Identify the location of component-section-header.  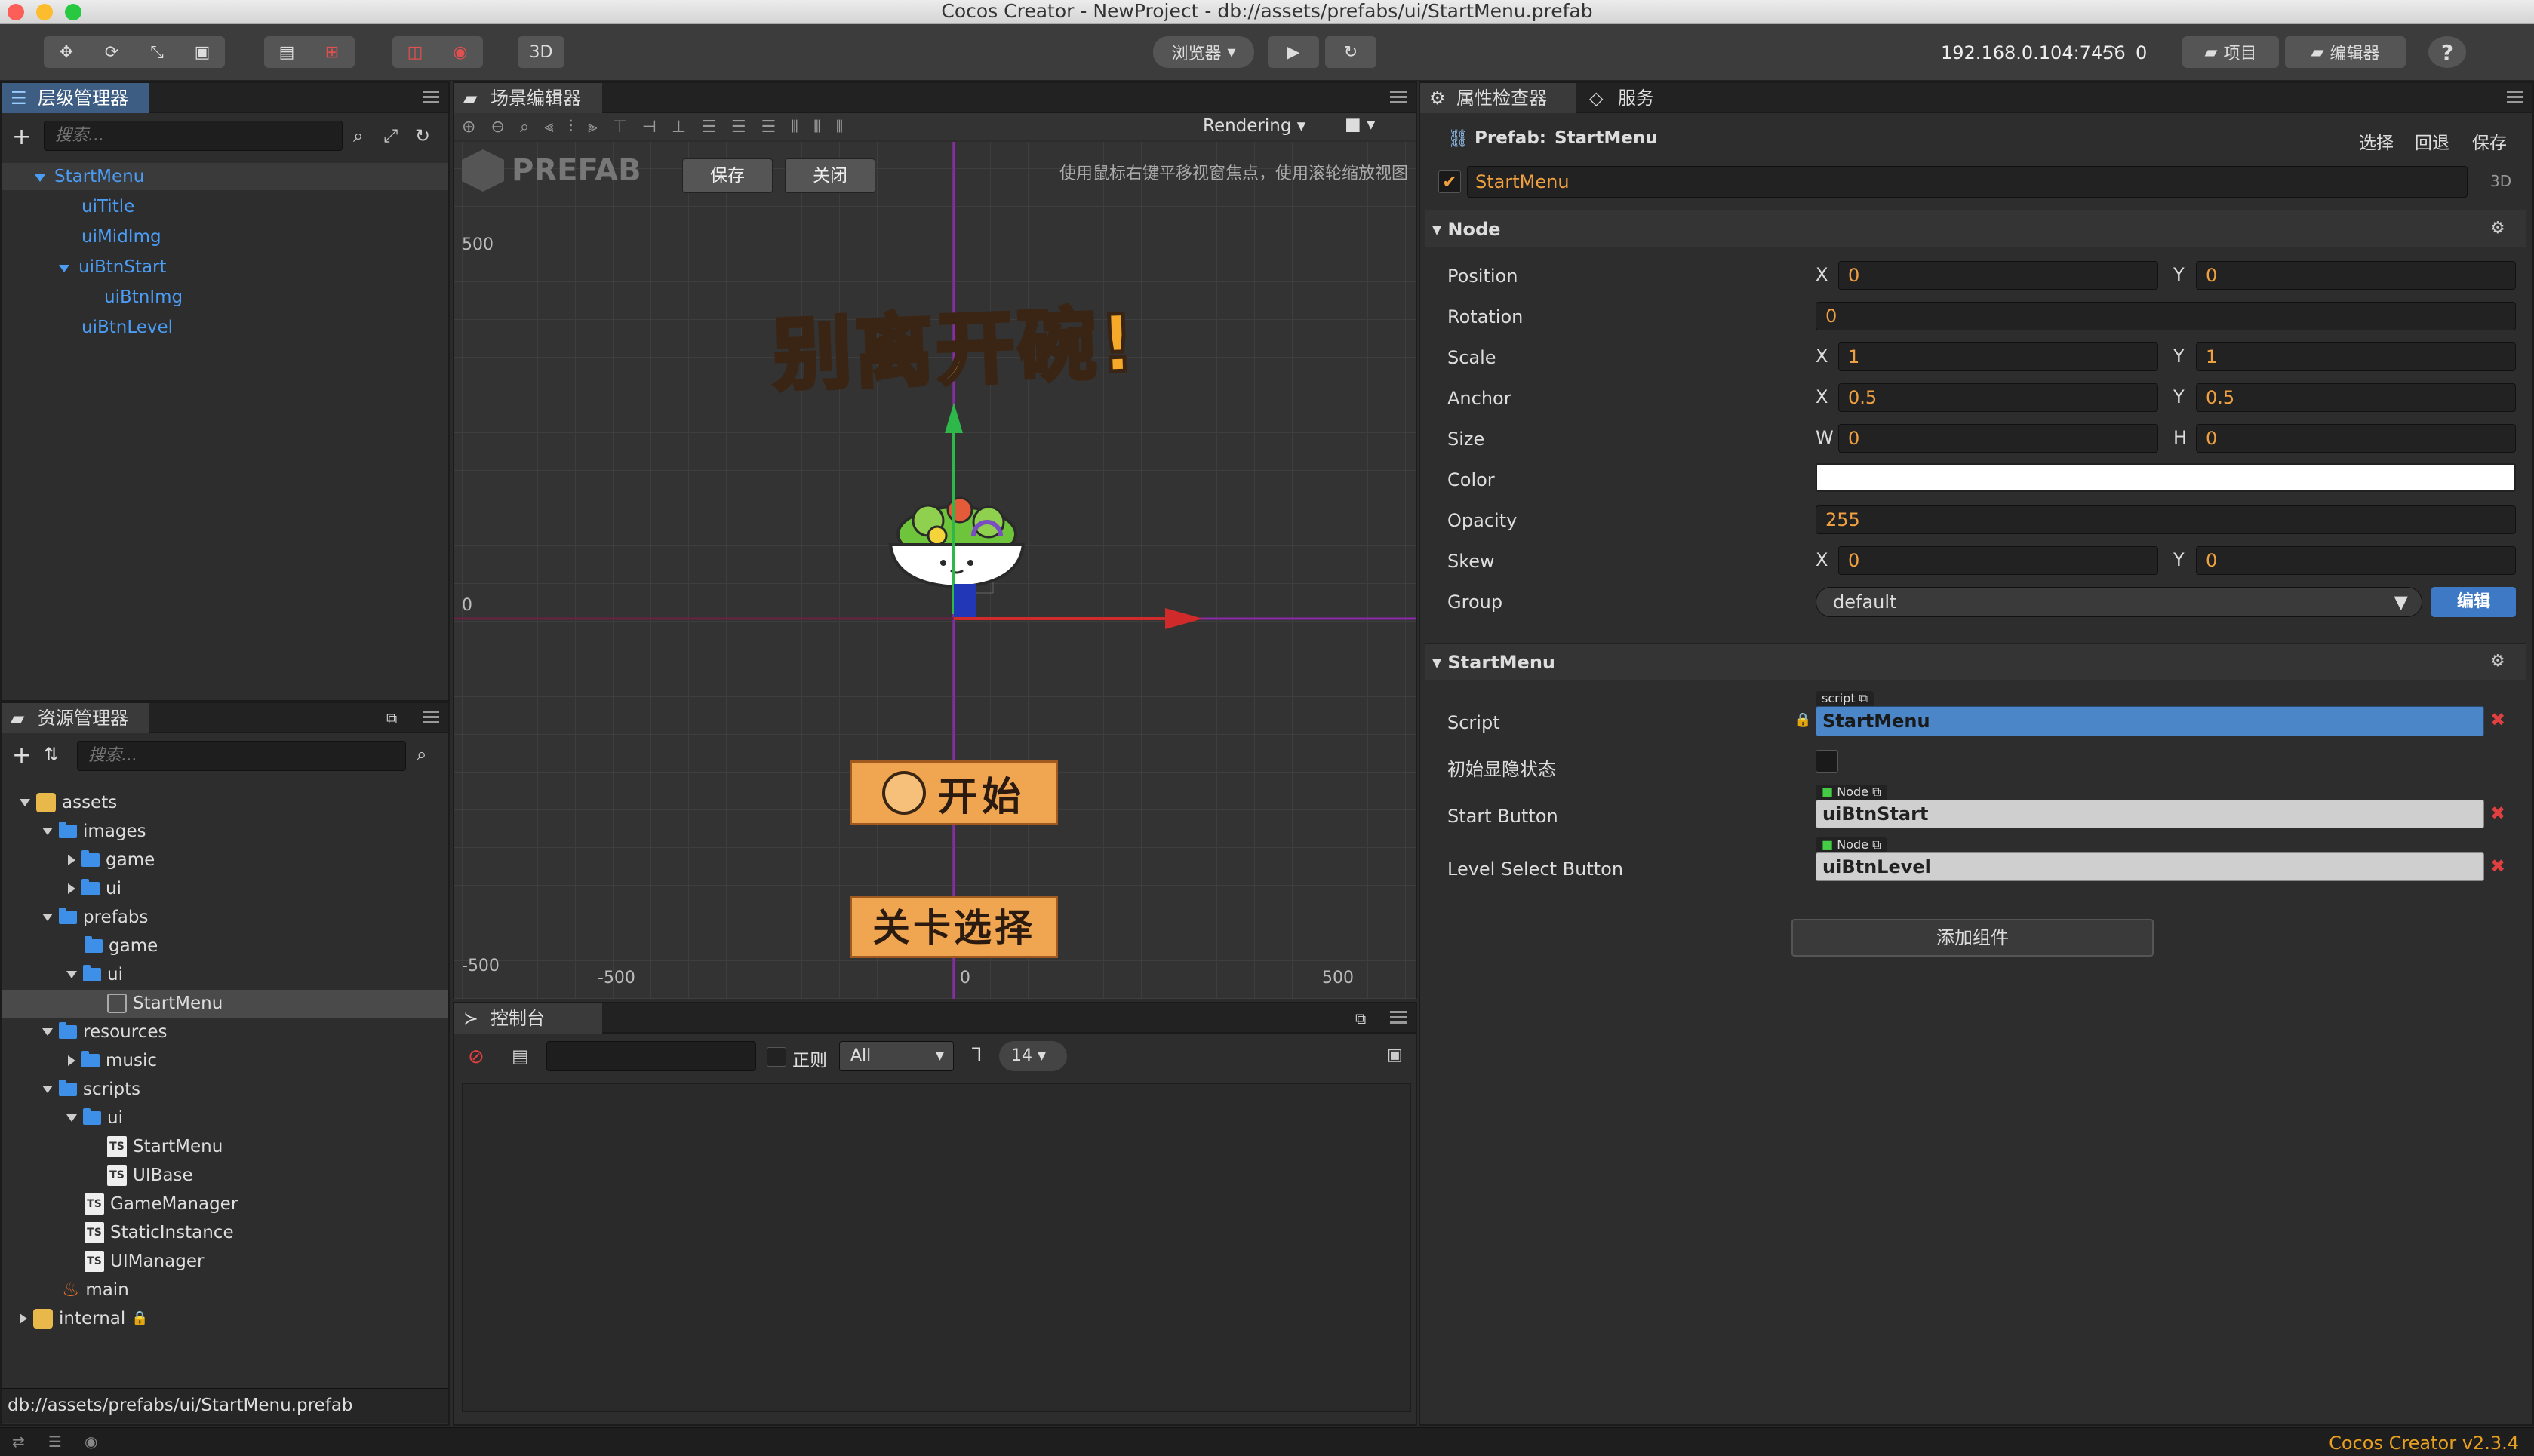
(1976, 661).